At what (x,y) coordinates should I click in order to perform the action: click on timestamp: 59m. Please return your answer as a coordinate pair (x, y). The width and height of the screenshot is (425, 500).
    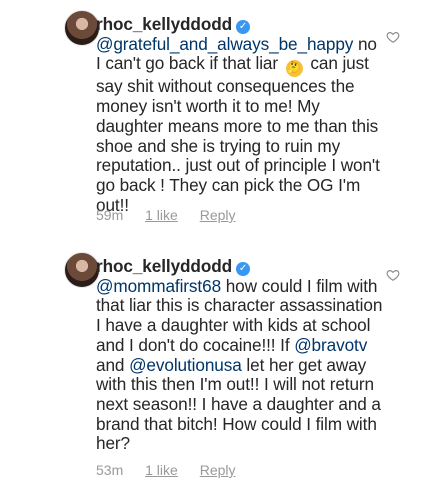
    Looking at the image, I should click on (110, 215).